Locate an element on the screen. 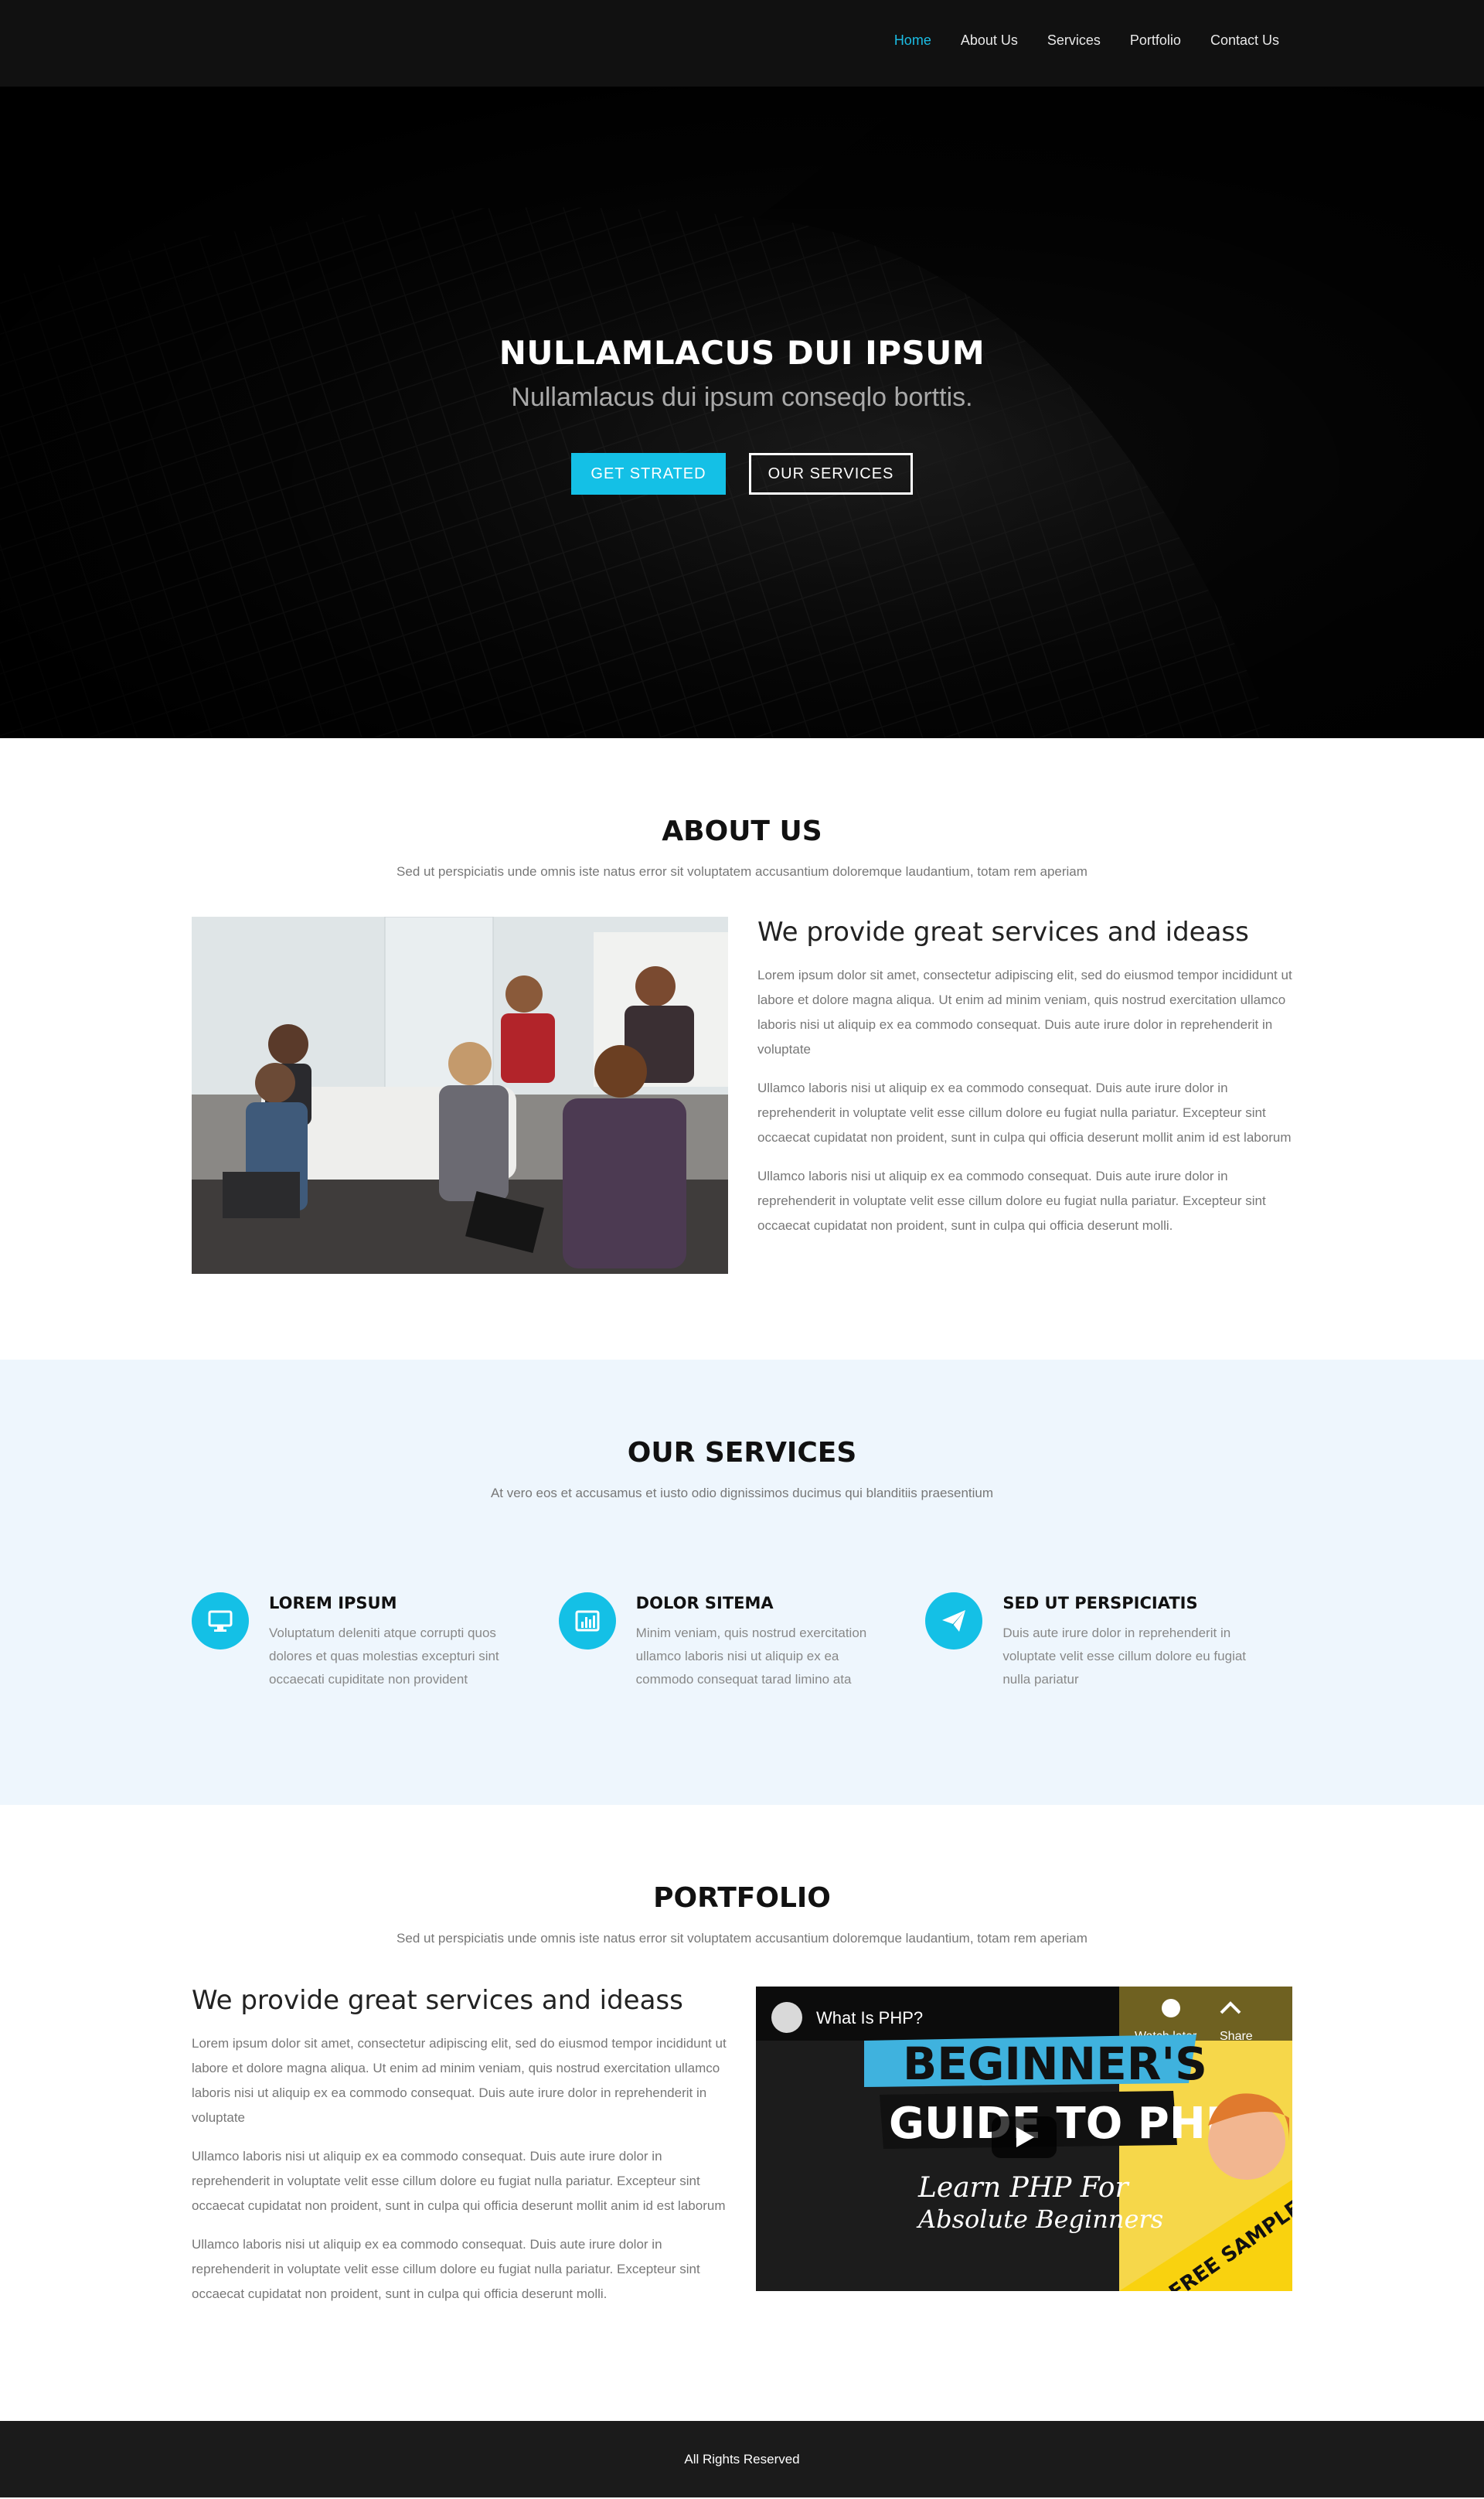 The height and width of the screenshot is (2499, 1484). nav-item-home: Home is located at coordinates (912, 40).